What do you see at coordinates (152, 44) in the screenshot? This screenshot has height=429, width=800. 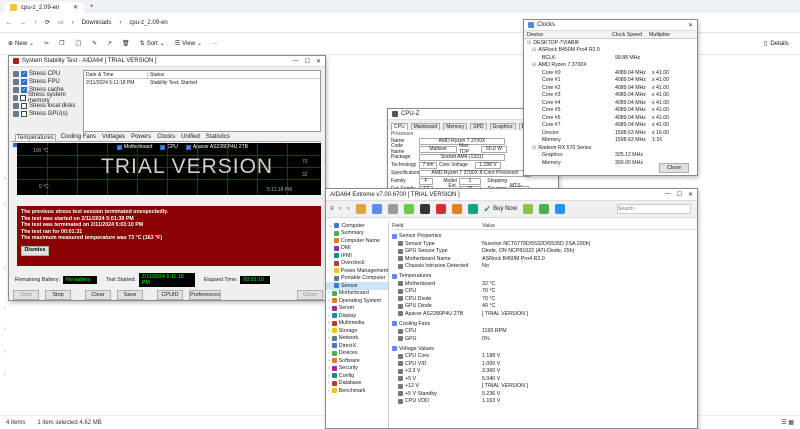 I see `sort-button: ⇅ Sort ⌄` at bounding box center [152, 44].